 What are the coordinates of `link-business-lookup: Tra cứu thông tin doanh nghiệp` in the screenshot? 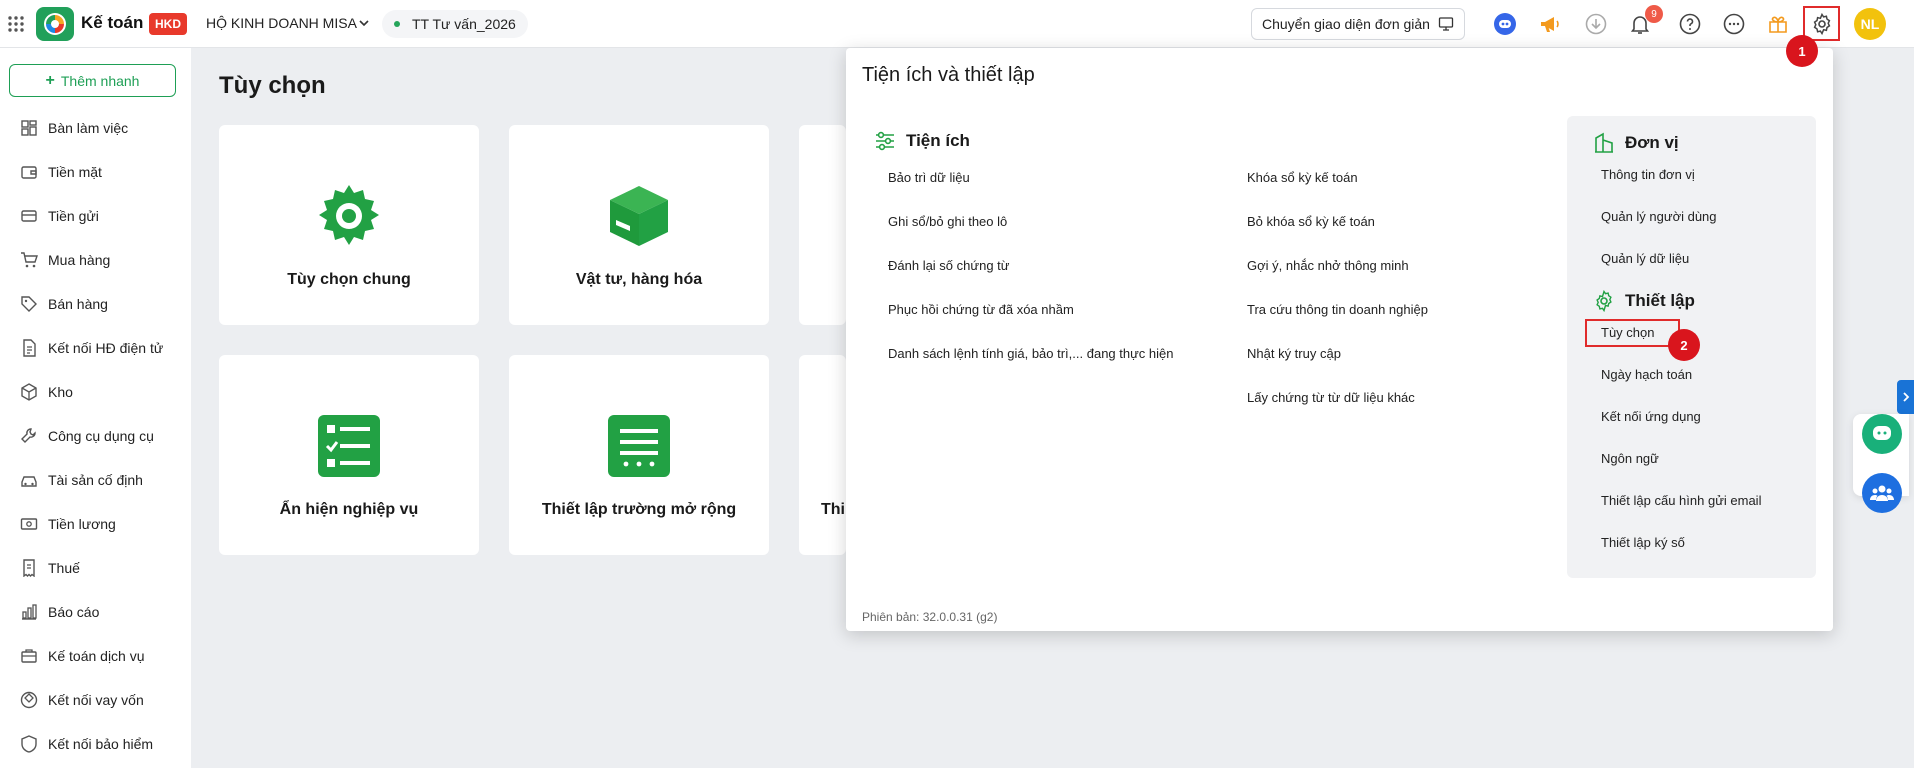 It's located at (1337, 309).